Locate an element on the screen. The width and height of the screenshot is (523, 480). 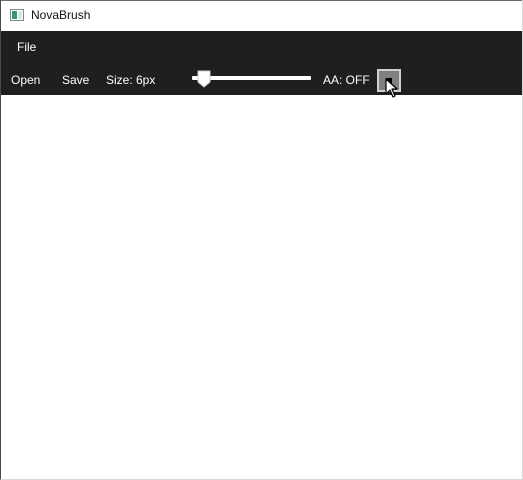
menu-file: File is located at coordinates (26, 47).